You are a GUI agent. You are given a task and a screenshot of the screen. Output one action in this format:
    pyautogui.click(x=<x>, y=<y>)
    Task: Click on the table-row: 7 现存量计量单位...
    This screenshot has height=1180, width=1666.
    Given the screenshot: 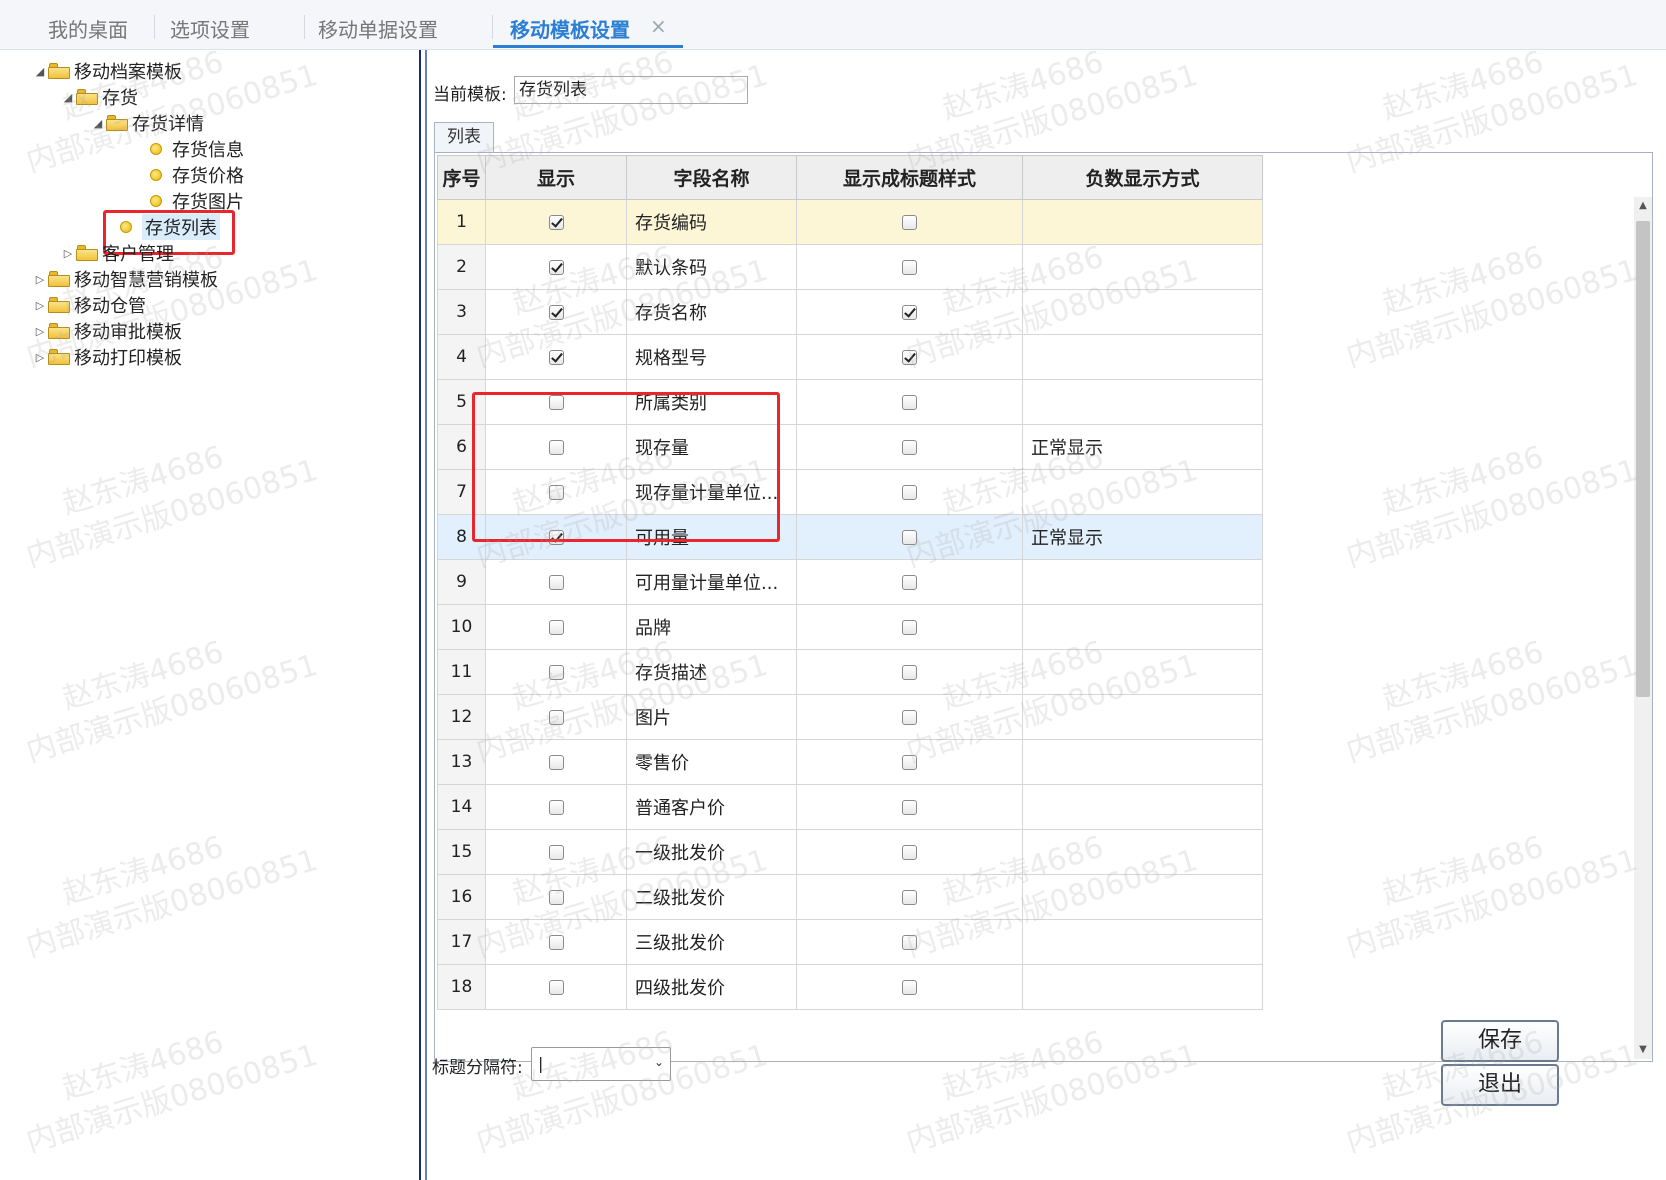 What is the action you would take?
    pyautogui.click(x=850, y=492)
    